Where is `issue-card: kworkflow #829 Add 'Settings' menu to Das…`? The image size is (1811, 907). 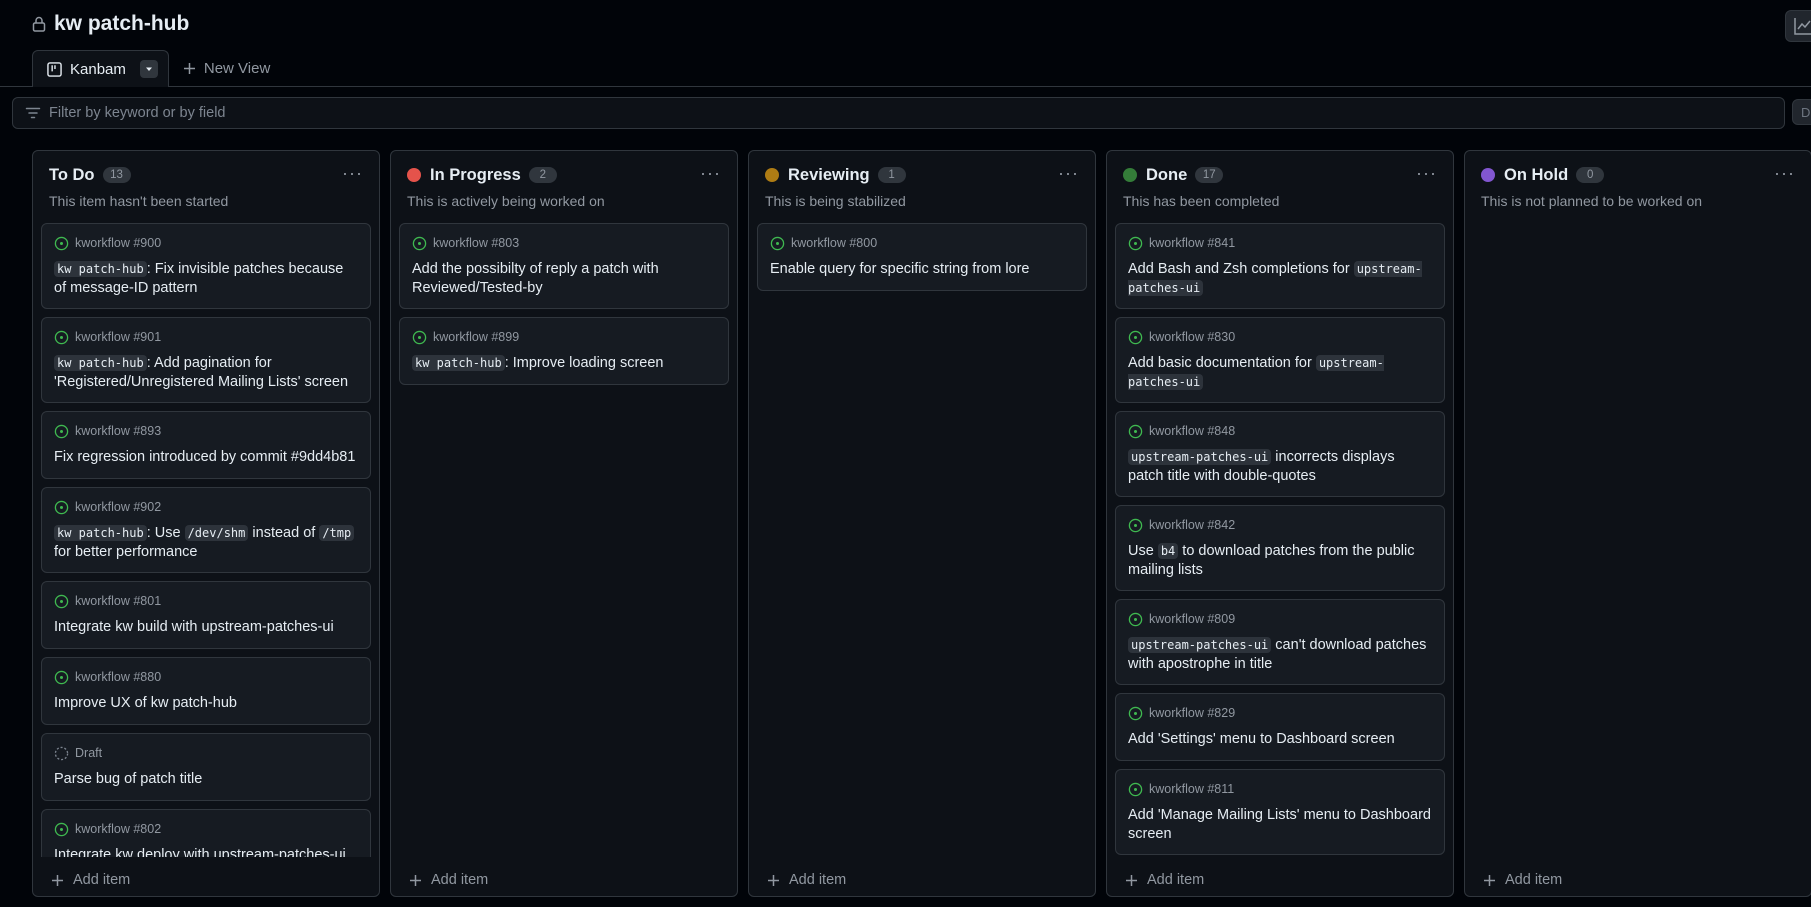 issue-card: kworkflow #829 Add 'Settings' menu to Das… is located at coordinates (1280, 727).